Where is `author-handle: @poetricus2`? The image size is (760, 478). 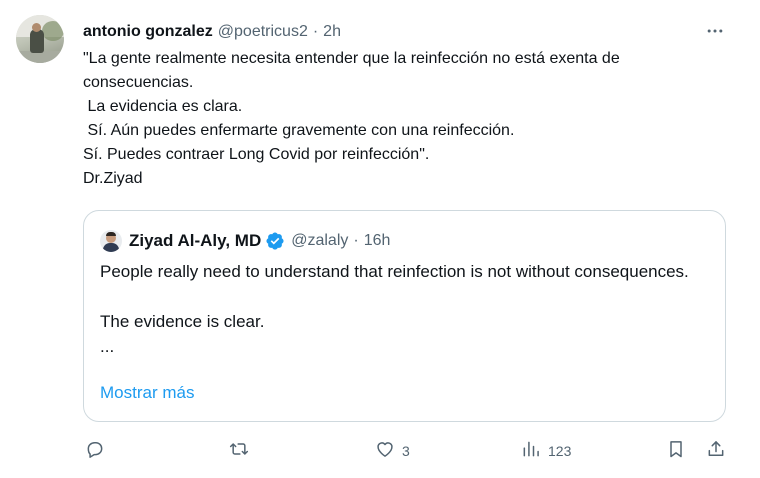
author-handle: @poetricus2 is located at coordinates (263, 32).